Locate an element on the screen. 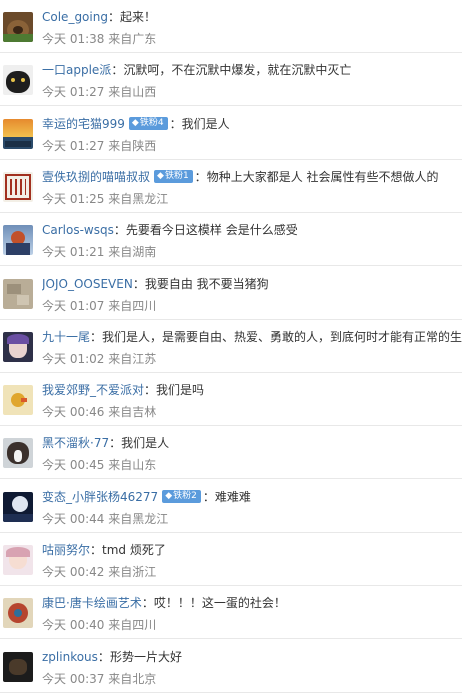  comment-meta: 今天 00:45 来自山东 is located at coordinates (99, 465).